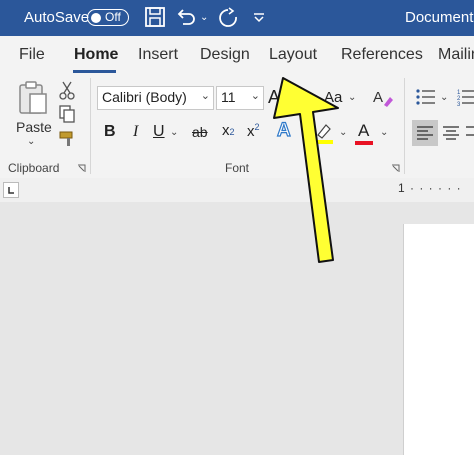  Describe the element at coordinates (34, 168) in the screenshot. I see `clipboard-group-label: Clipboard` at that location.